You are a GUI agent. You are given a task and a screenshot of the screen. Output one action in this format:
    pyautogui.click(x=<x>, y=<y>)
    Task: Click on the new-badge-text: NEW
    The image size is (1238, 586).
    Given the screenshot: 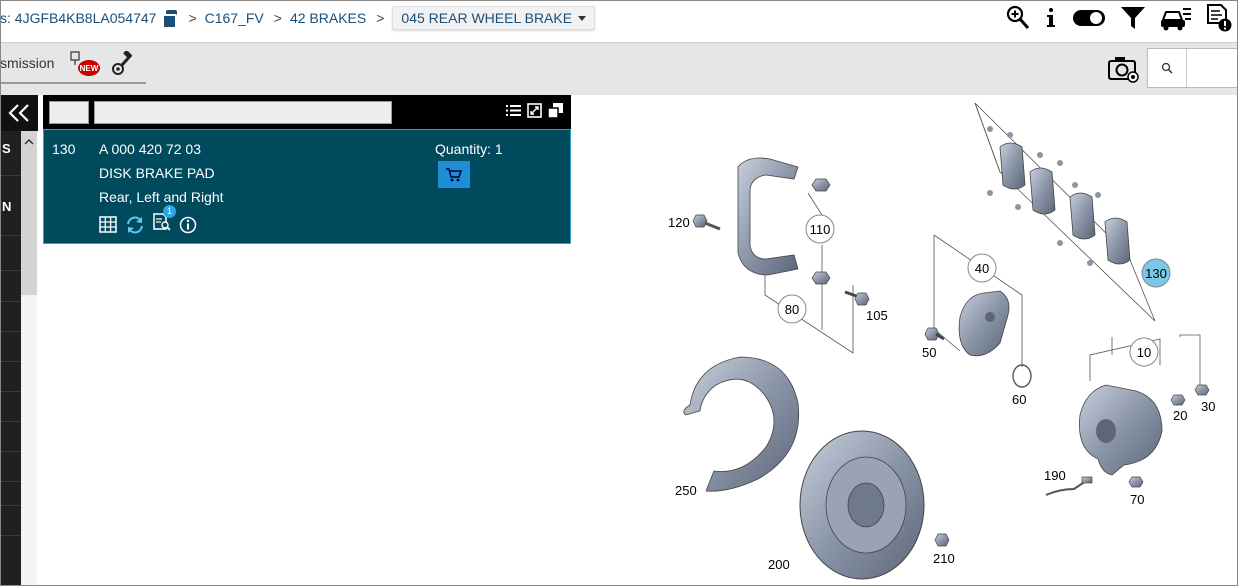 What is the action you would take?
    pyautogui.click(x=89, y=68)
    